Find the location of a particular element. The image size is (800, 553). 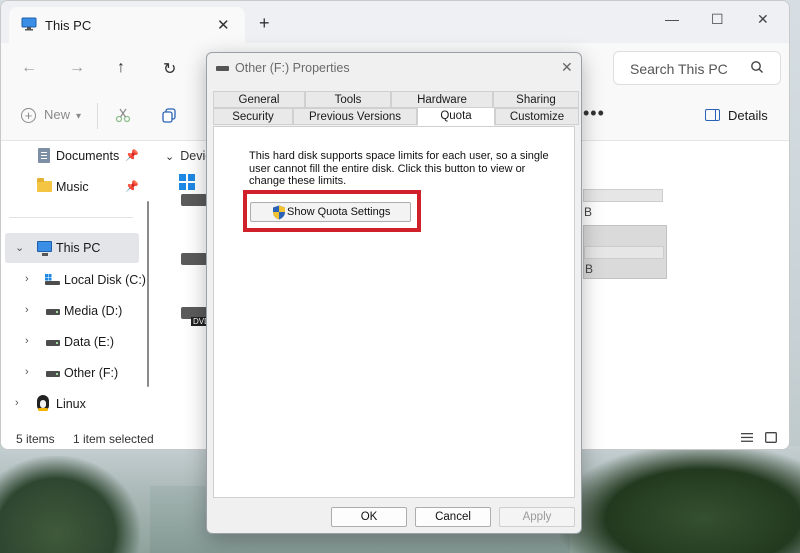

tab-sharing: Sharing is located at coordinates (536, 99).